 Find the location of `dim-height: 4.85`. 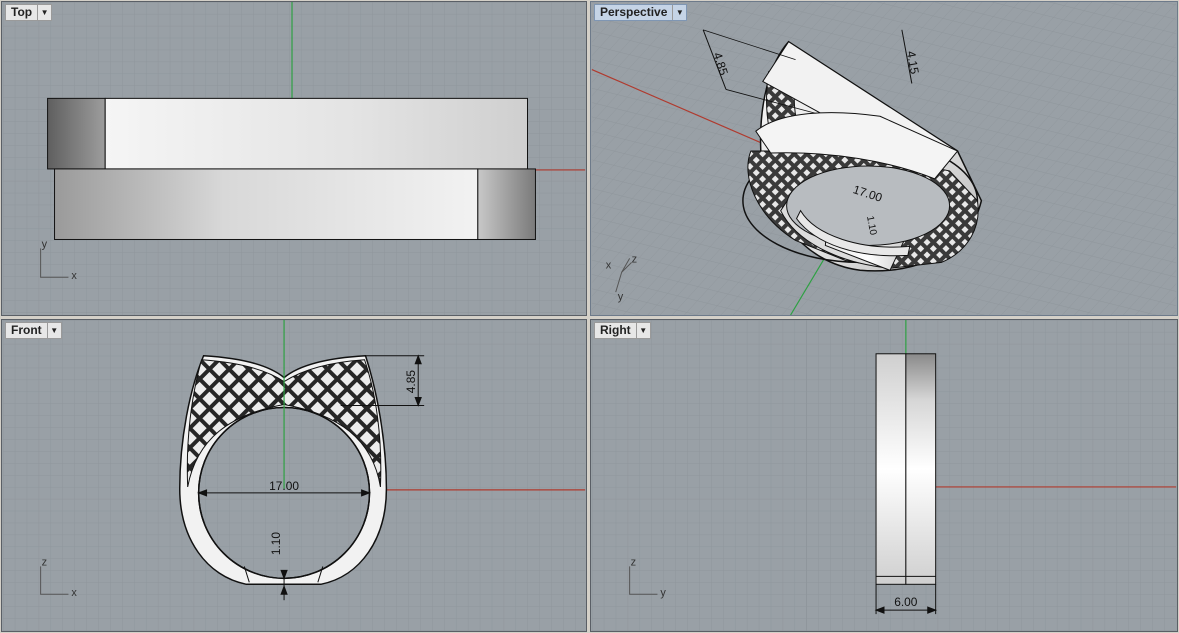

dim-height: 4.85 is located at coordinates (411, 382).